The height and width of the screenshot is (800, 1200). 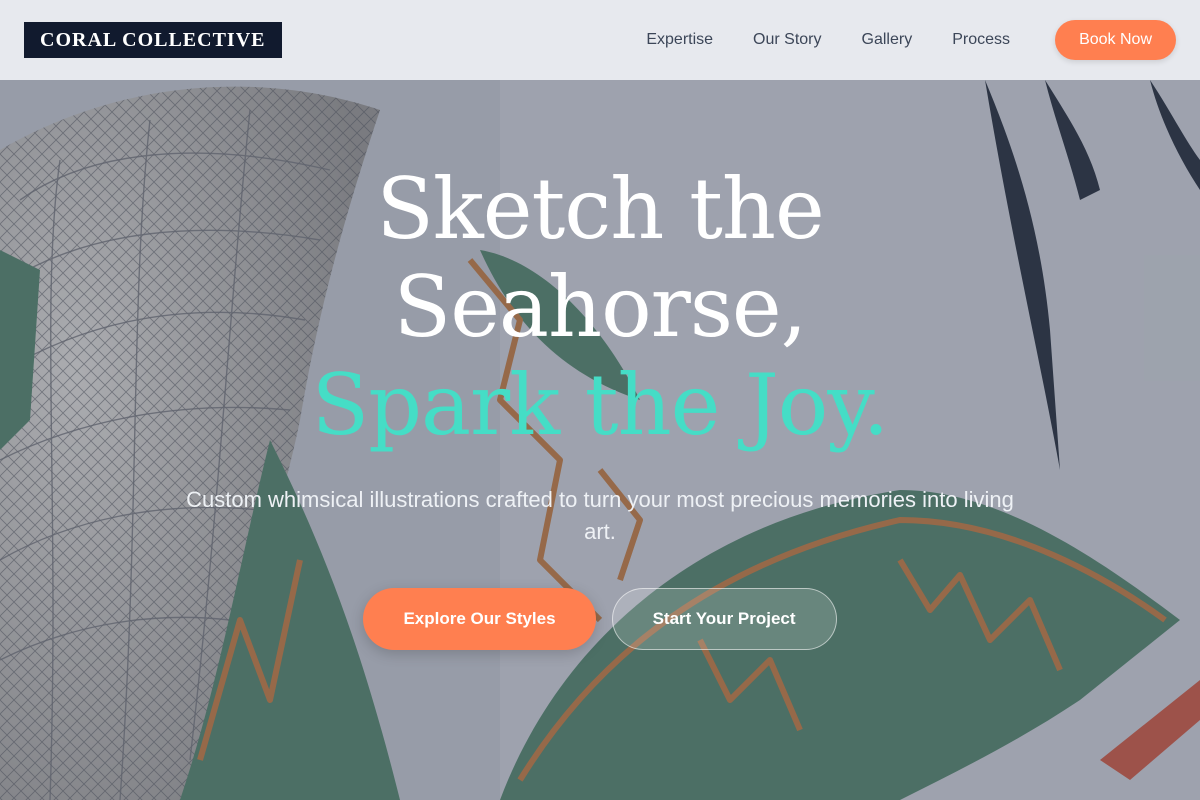 I want to click on hero-title-line-1: Sketch the, so click(x=600, y=209).